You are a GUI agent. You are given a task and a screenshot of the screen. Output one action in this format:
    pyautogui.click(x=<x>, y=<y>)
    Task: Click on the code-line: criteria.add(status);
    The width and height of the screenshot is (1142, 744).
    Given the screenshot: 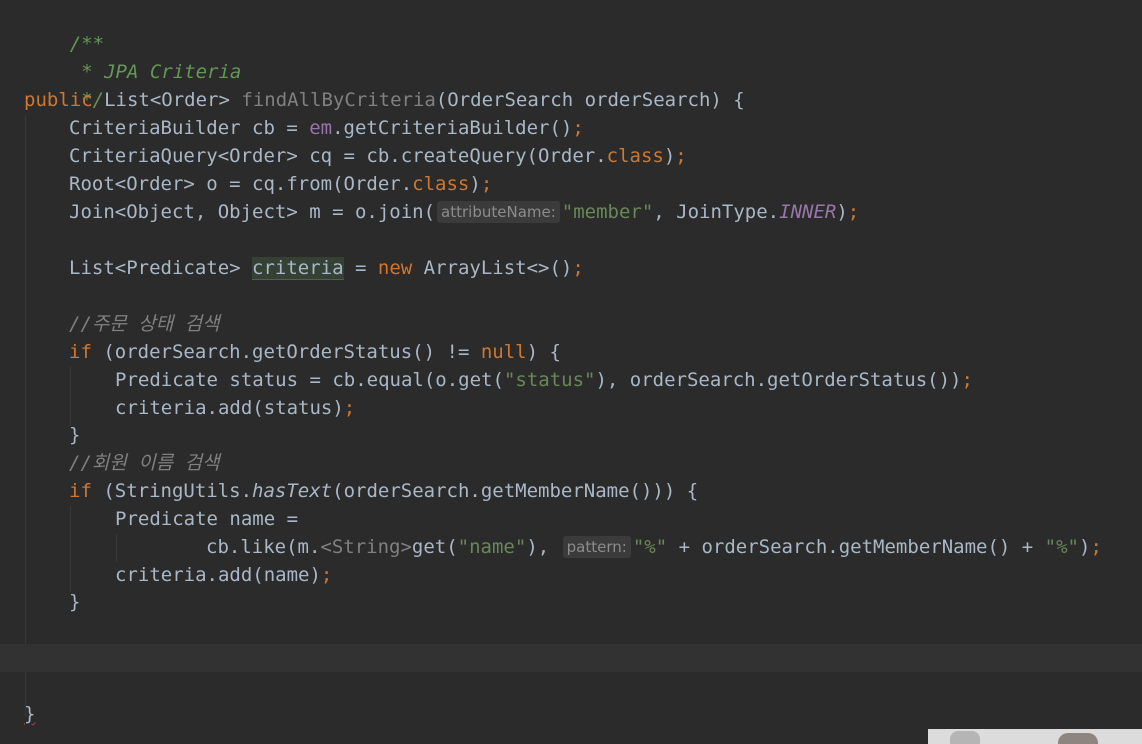 What is the action you would take?
    pyautogui.click(x=235, y=408)
    